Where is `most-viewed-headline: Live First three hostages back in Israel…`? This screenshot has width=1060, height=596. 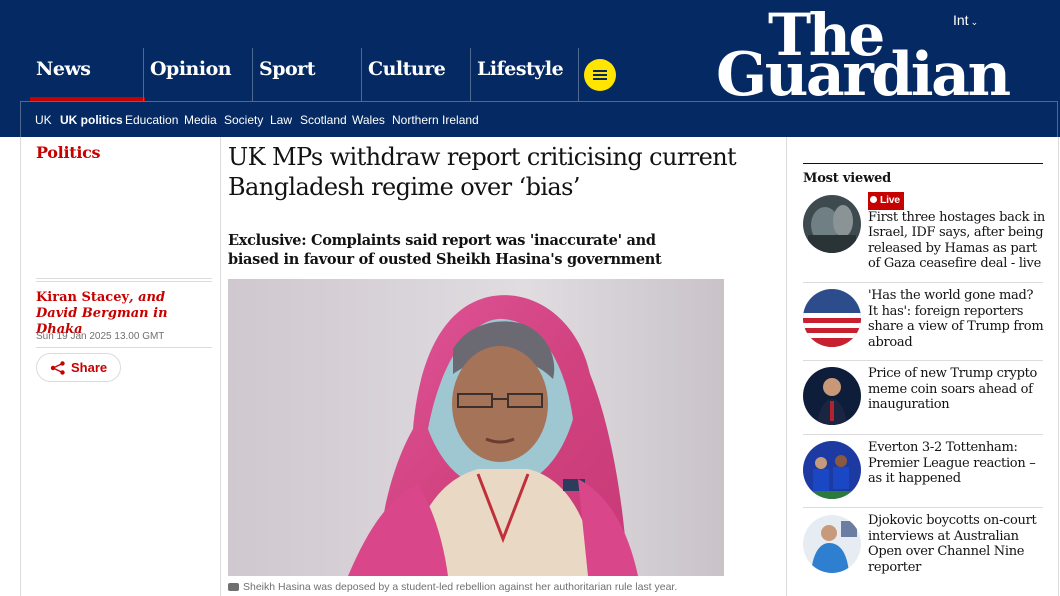
most-viewed-headline: Live First three hostages back in Israel… is located at coordinates (957, 232).